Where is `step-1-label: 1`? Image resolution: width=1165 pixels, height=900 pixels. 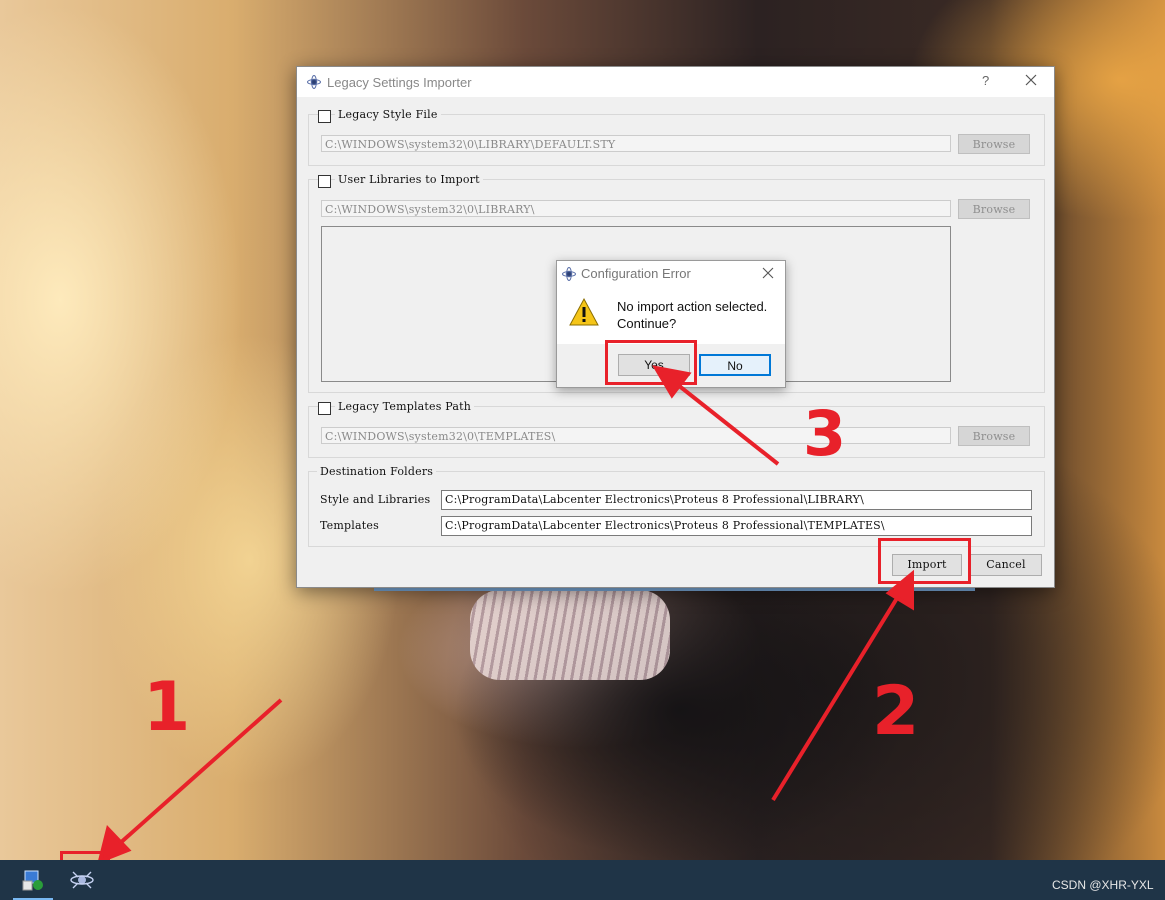
step-1-label: 1 is located at coordinates (167, 707).